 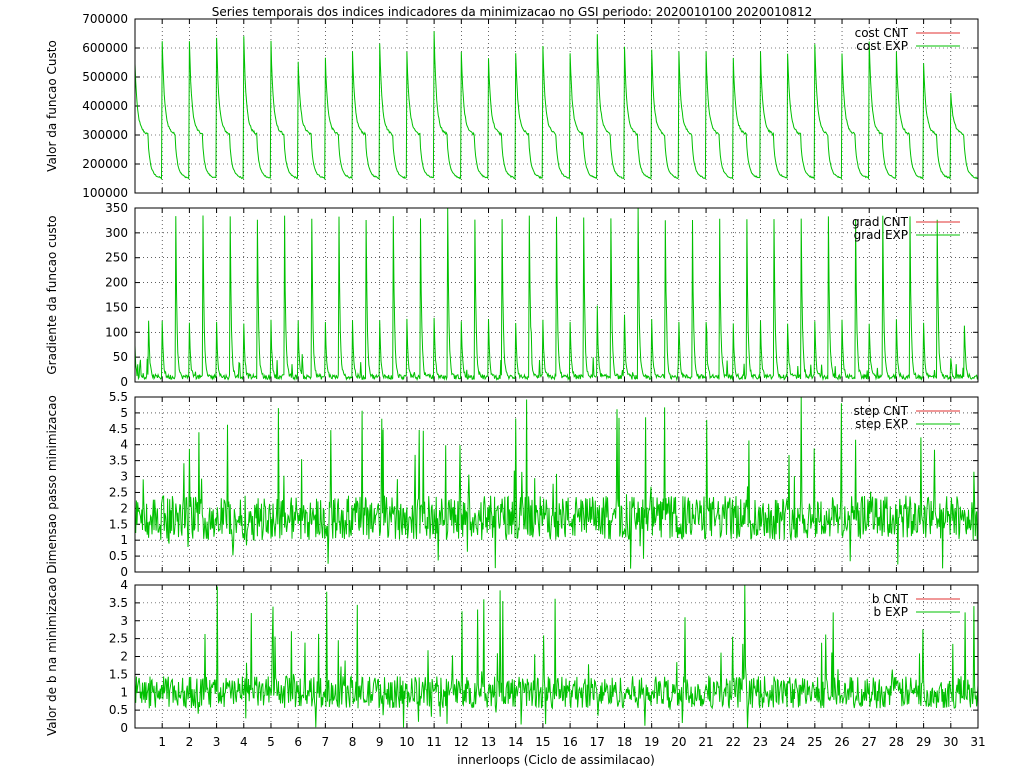 I want to click on legend: grad CNTgrad EXP, so click(x=906, y=228).